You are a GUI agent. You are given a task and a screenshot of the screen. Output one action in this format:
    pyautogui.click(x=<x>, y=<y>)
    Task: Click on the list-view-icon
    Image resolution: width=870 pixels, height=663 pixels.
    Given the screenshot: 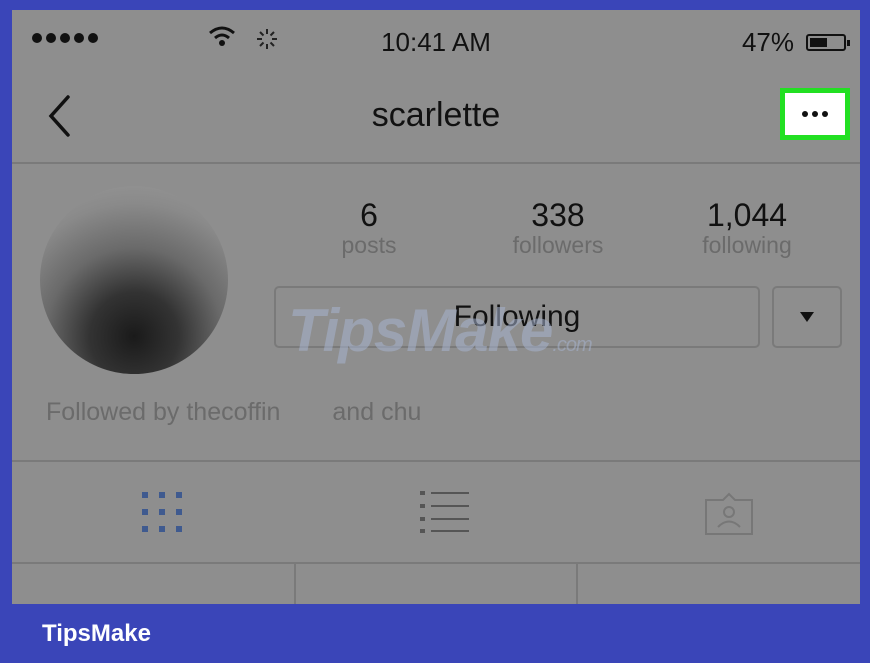 What is the action you would take?
    pyautogui.click(x=445, y=511)
    